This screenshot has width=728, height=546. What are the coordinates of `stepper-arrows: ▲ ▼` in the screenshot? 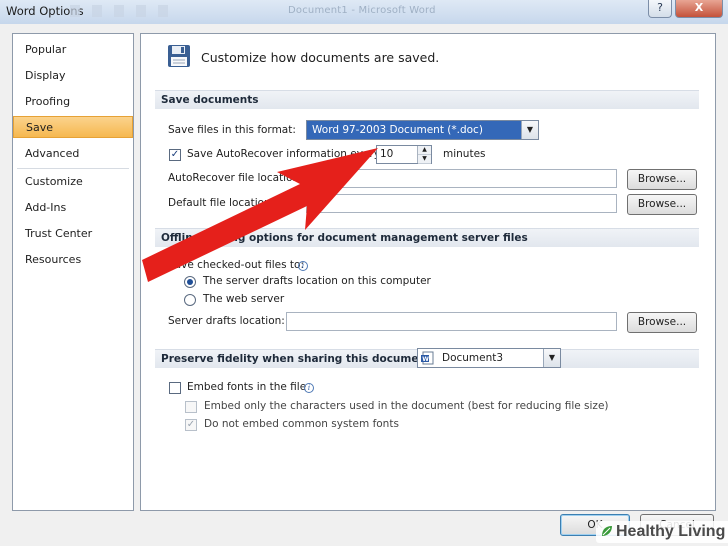 It's located at (424, 155).